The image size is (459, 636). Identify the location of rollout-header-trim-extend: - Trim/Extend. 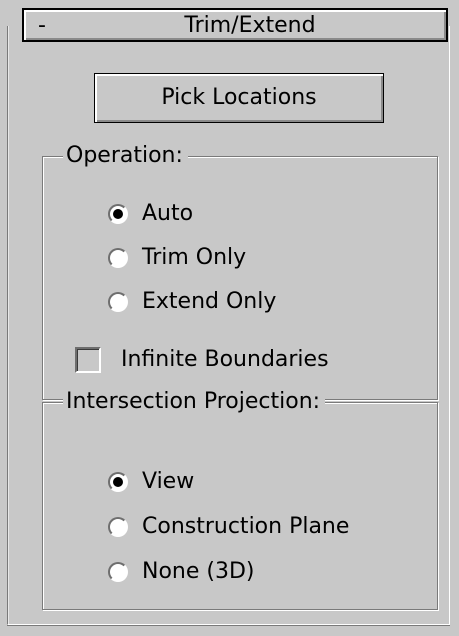
(235, 25).